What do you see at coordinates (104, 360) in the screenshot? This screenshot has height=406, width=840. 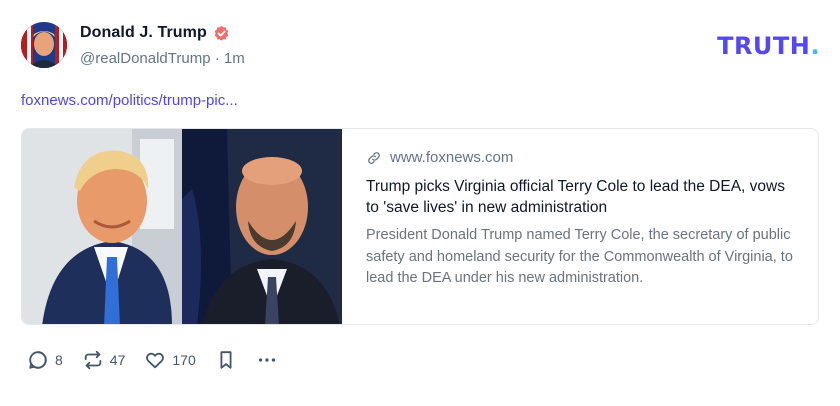 I see `retruth-button: 47` at bounding box center [104, 360].